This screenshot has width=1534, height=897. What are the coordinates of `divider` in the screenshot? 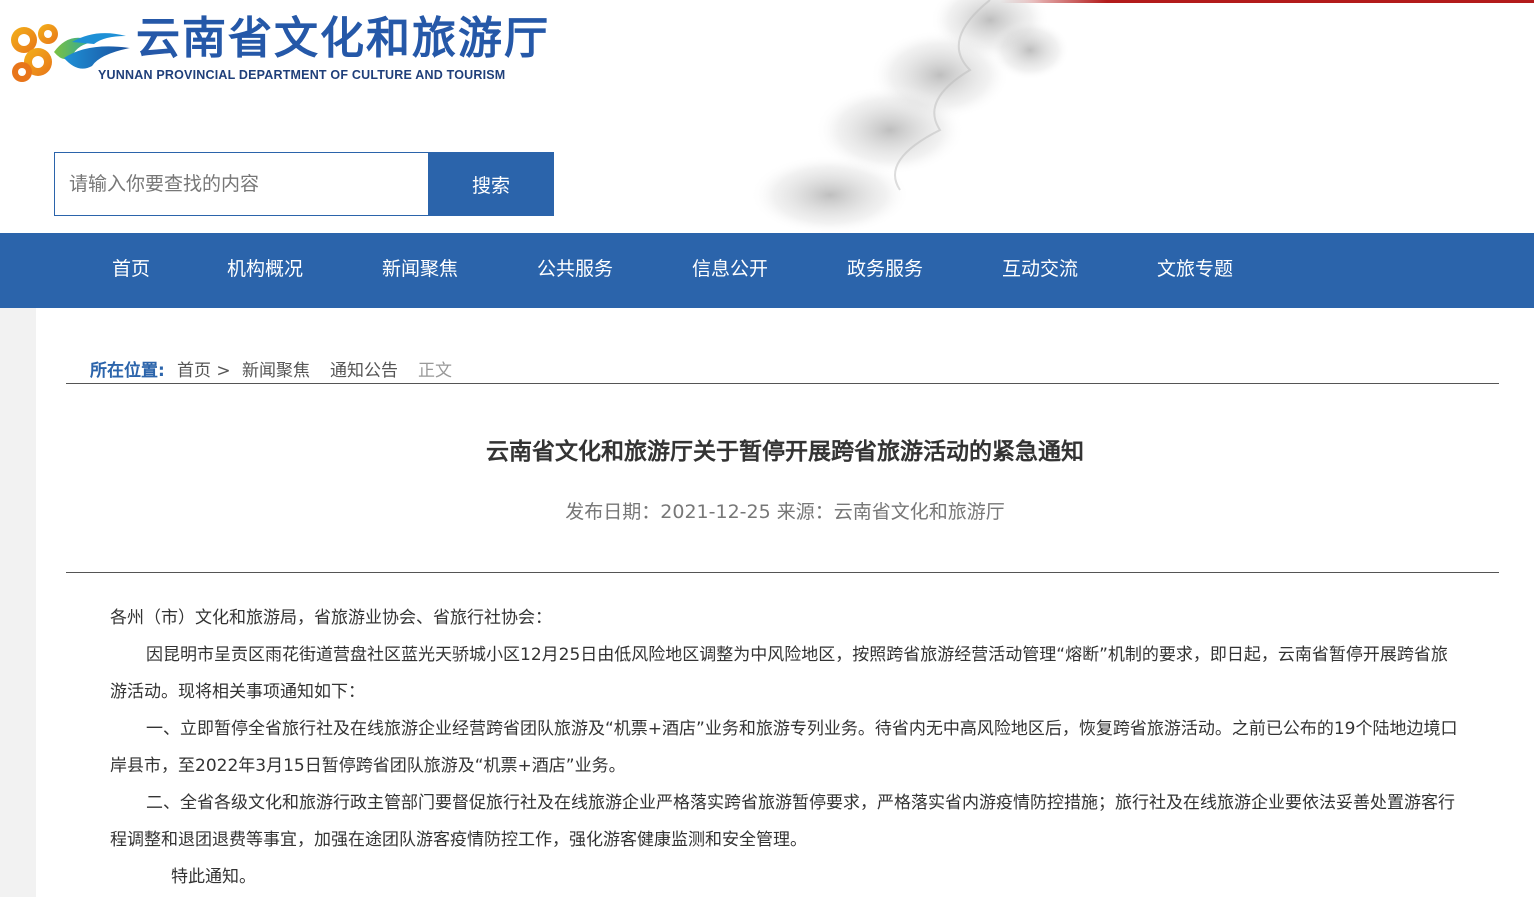 It's located at (782, 572).